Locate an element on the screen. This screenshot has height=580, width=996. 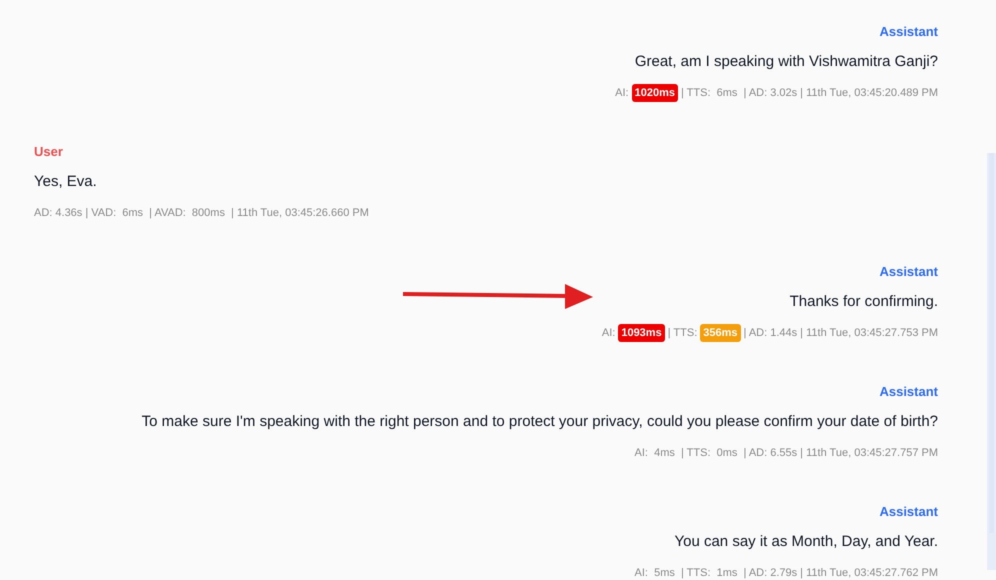
message-metadata: AI: 5ms | TTS: 1ms | AD: 2.79s | 11th Tue, 03:45:27.762 PM is located at coordinates (786, 573).